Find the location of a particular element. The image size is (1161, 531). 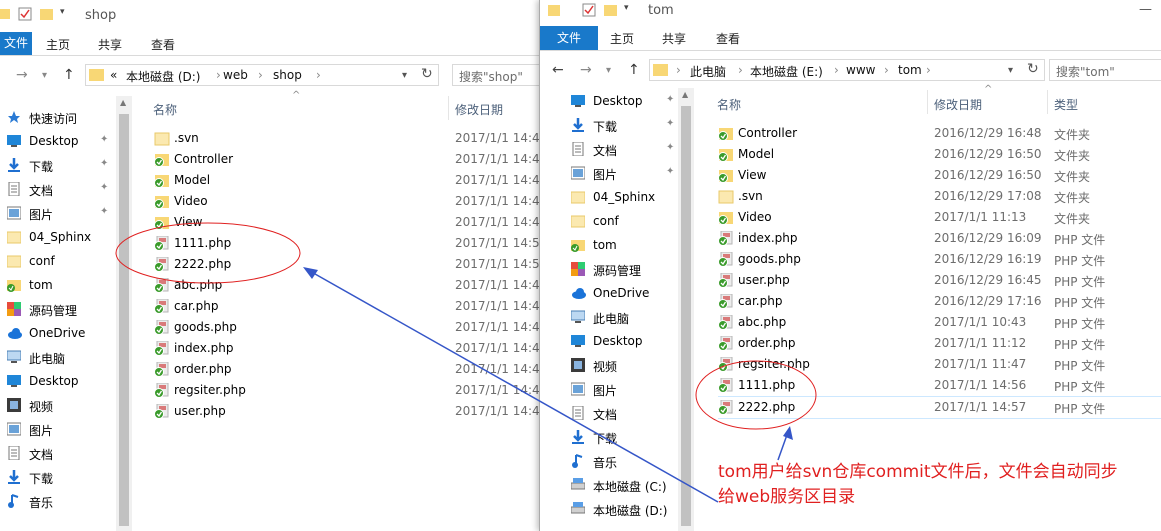

file-row: Controller 2016/12/29 16:48 文件夹 is located at coordinates (939, 133).